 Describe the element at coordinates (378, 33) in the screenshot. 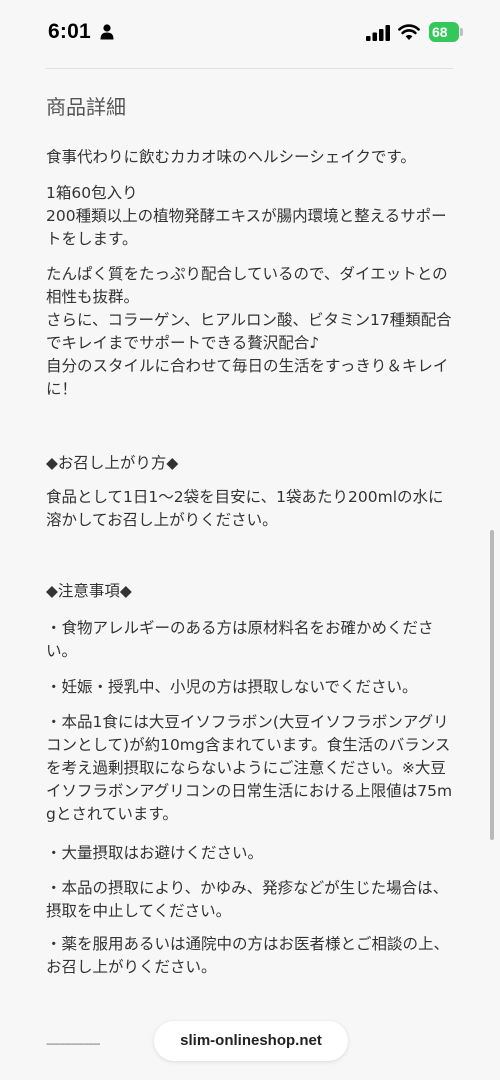

I see `signal-icon` at that location.